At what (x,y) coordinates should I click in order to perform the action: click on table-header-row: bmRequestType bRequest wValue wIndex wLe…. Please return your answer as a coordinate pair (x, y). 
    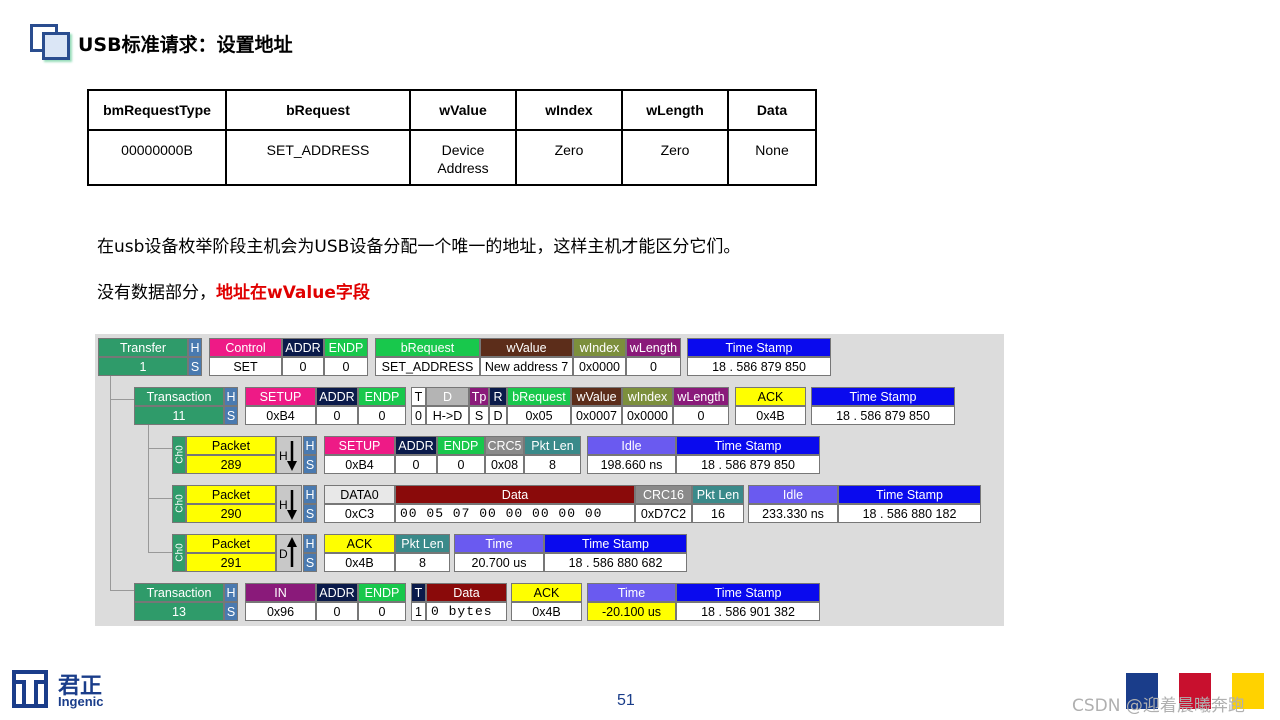
    Looking at the image, I should click on (452, 110).